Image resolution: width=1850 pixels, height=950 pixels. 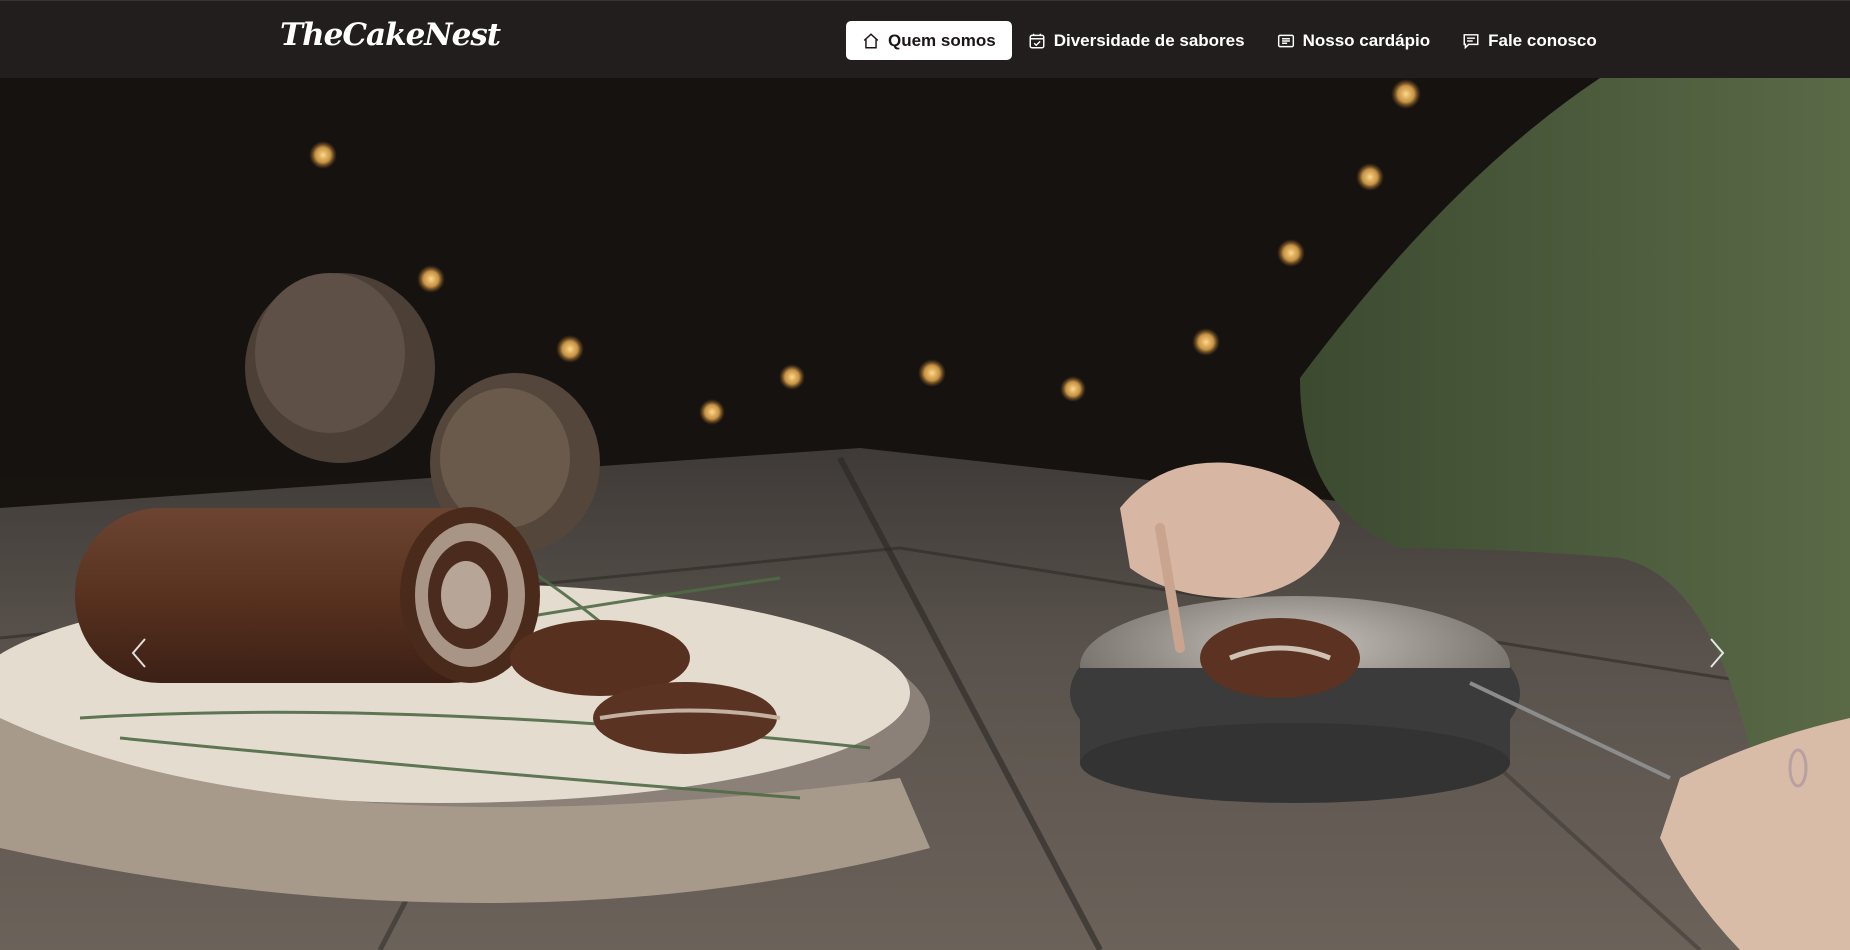 I want to click on nav-item-nosso-cardapio: Nosso cardápio, so click(x=1354, y=40).